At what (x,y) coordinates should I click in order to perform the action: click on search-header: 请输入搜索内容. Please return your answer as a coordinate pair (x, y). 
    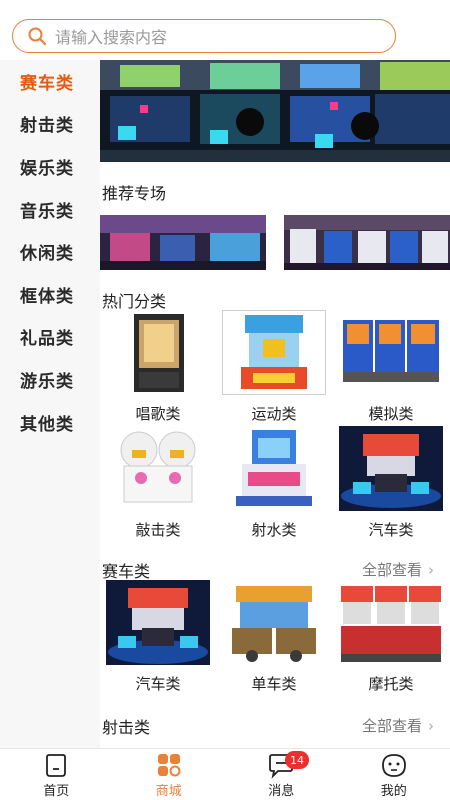
    Looking at the image, I should click on (225, 30).